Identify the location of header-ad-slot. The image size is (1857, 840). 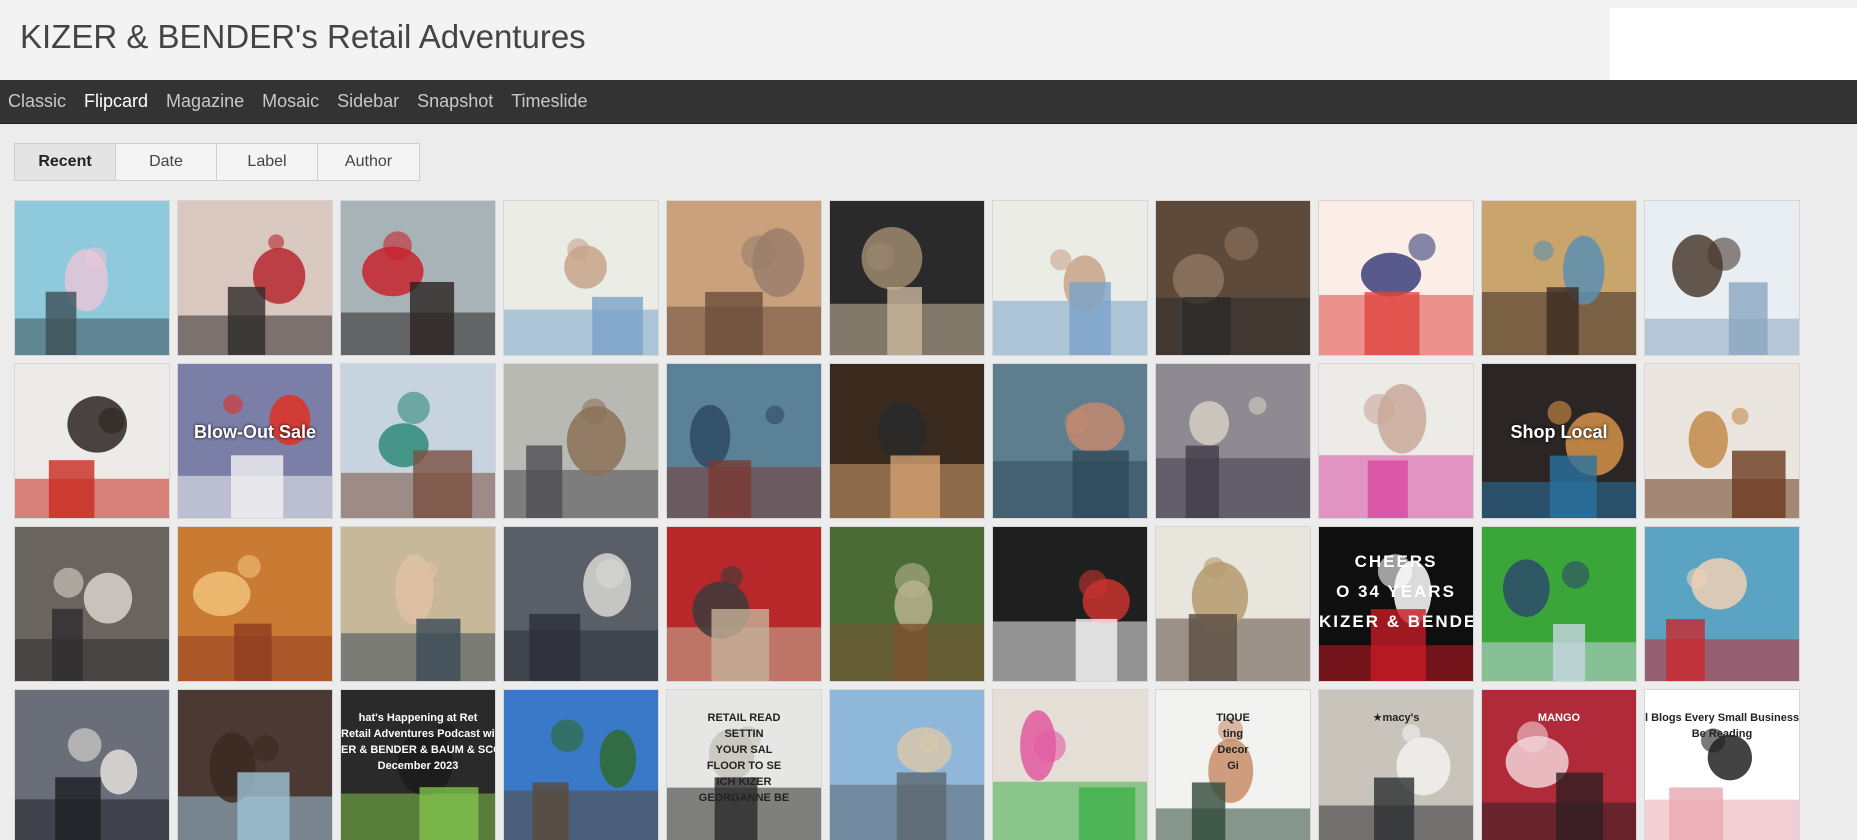
(1733, 44).